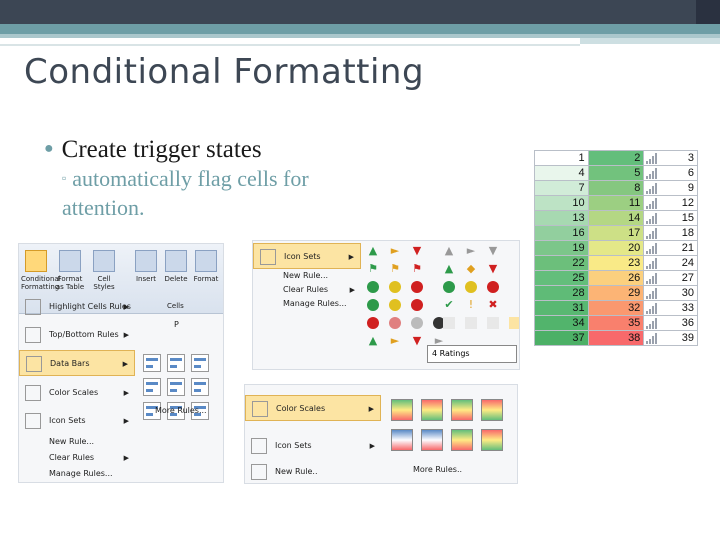  Describe the element at coordinates (449, 251) in the screenshot. I see `arrow-up-gray-icon: ▲` at that location.